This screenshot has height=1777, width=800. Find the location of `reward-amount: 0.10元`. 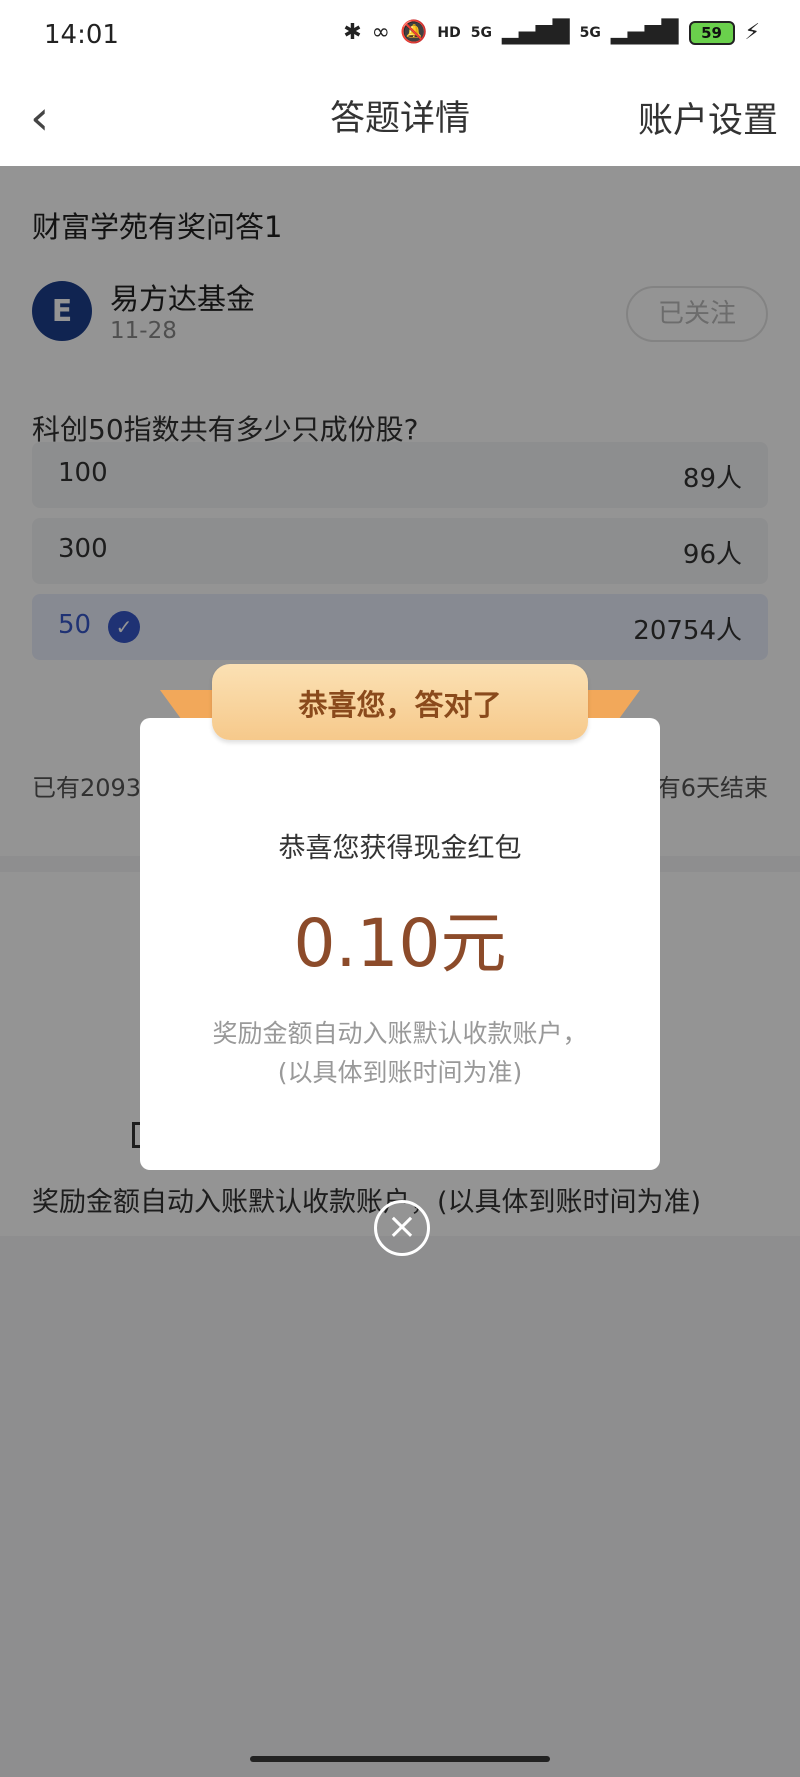

reward-amount: 0.10元 is located at coordinates (400, 943).